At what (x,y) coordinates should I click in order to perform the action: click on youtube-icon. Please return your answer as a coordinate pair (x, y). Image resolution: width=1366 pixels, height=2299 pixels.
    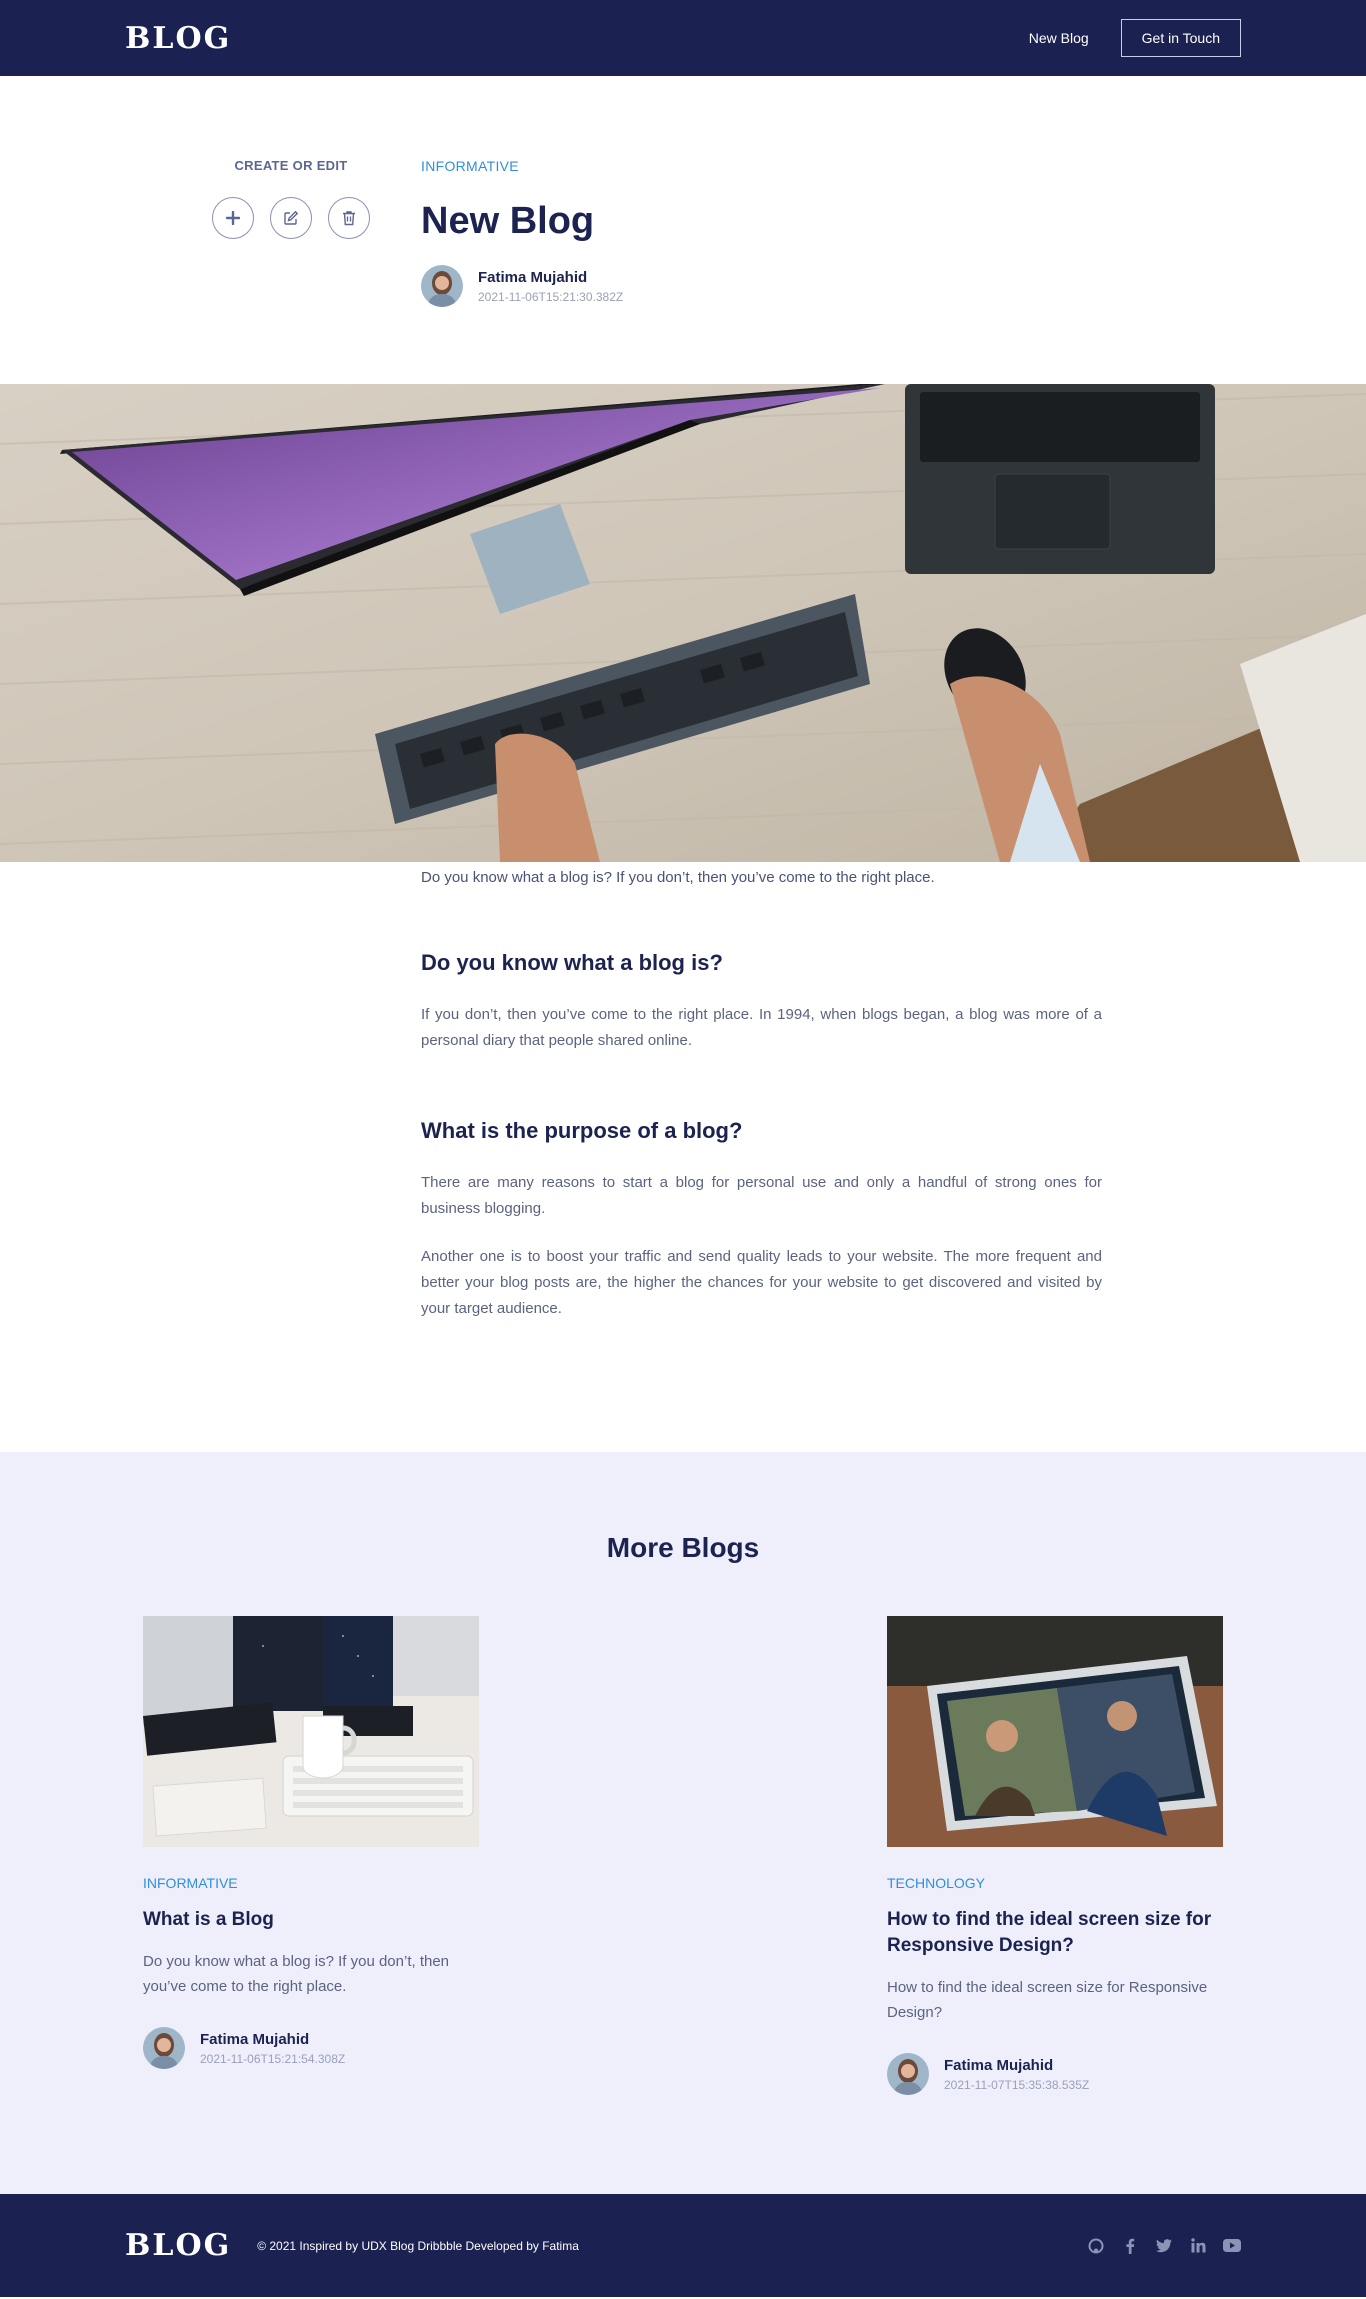
    Looking at the image, I should click on (1232, 2246).